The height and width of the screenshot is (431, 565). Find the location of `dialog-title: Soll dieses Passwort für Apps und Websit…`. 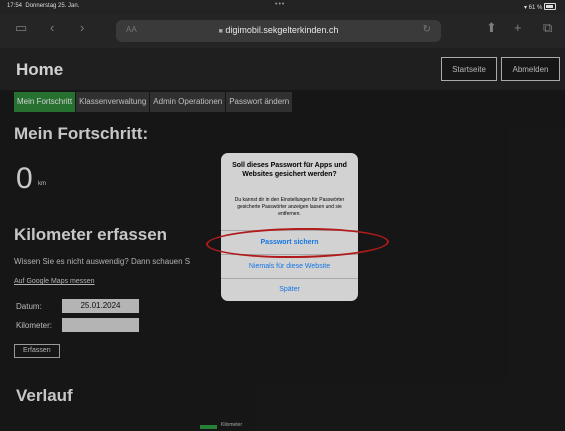

dialog-title: Soll dieses Passwort für Apps und Websit… is located at coordinates (289, 170).